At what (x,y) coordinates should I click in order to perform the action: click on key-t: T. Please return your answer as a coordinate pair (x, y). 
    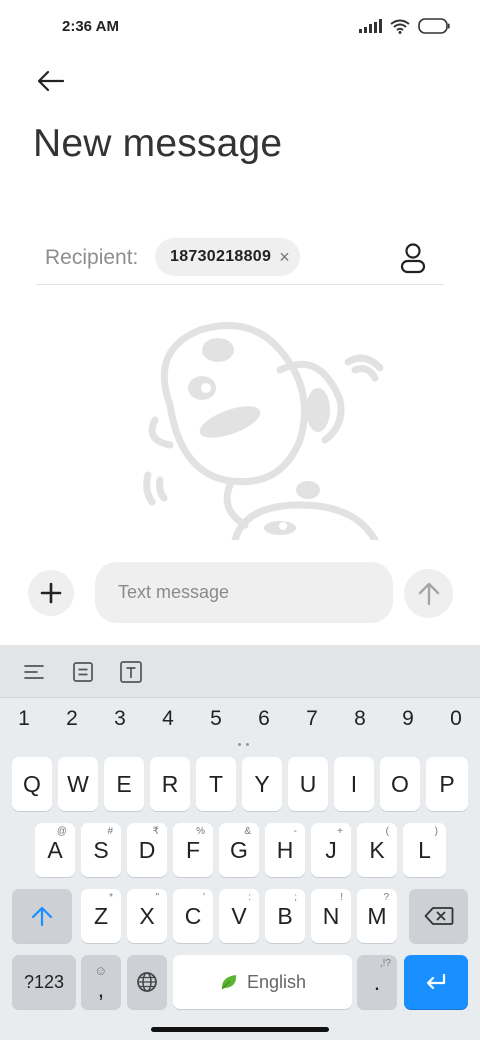
    Looking at the image, I should click on (216, 784).